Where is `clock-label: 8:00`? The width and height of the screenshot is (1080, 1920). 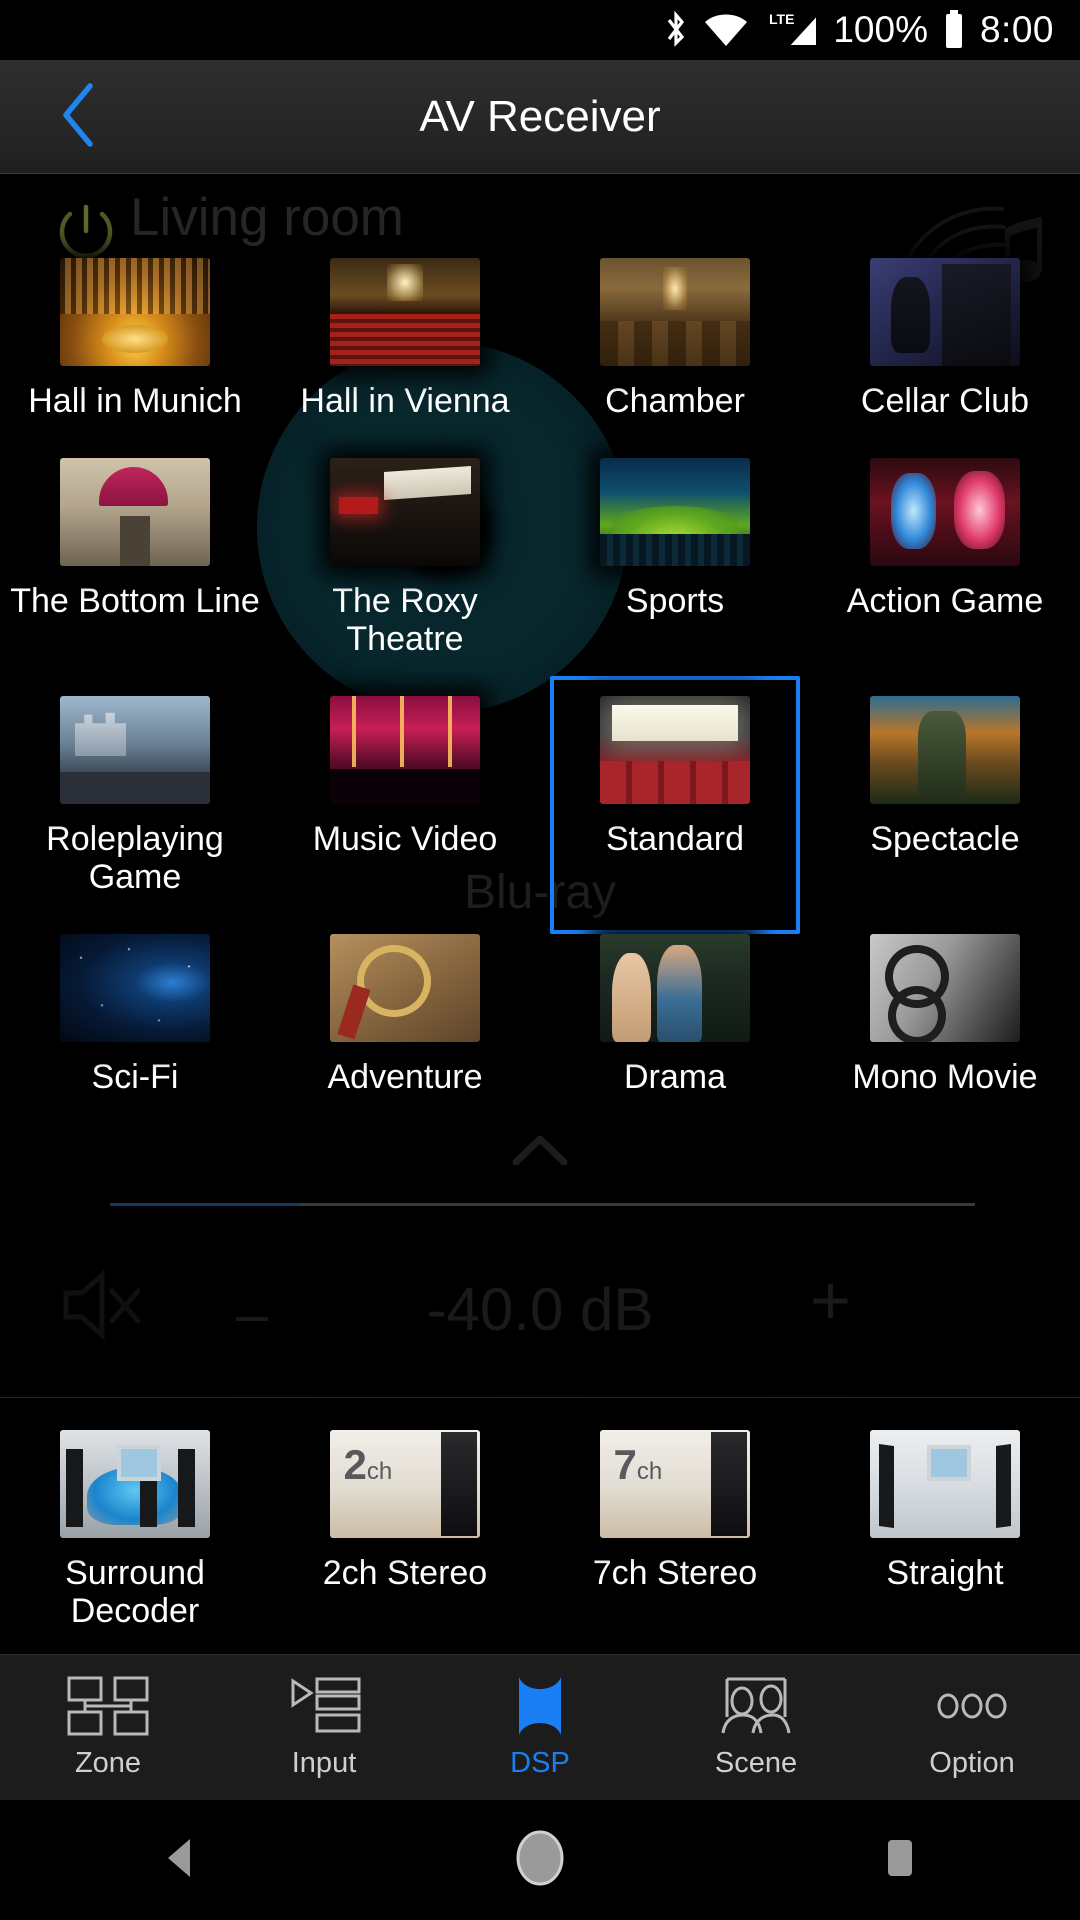
clock-label: 8:00 is located at coordinates (1016, 29).